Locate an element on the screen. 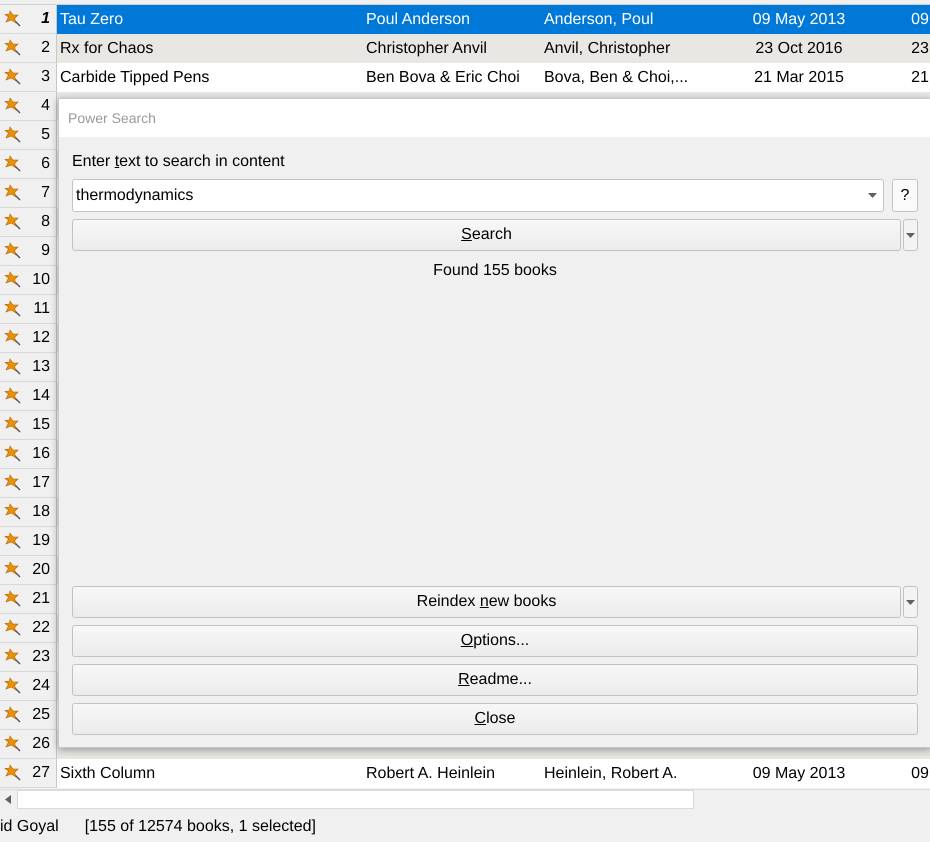  table-cell-text: Ben Bova & Eric Choi is located at coordinates (443, 78).